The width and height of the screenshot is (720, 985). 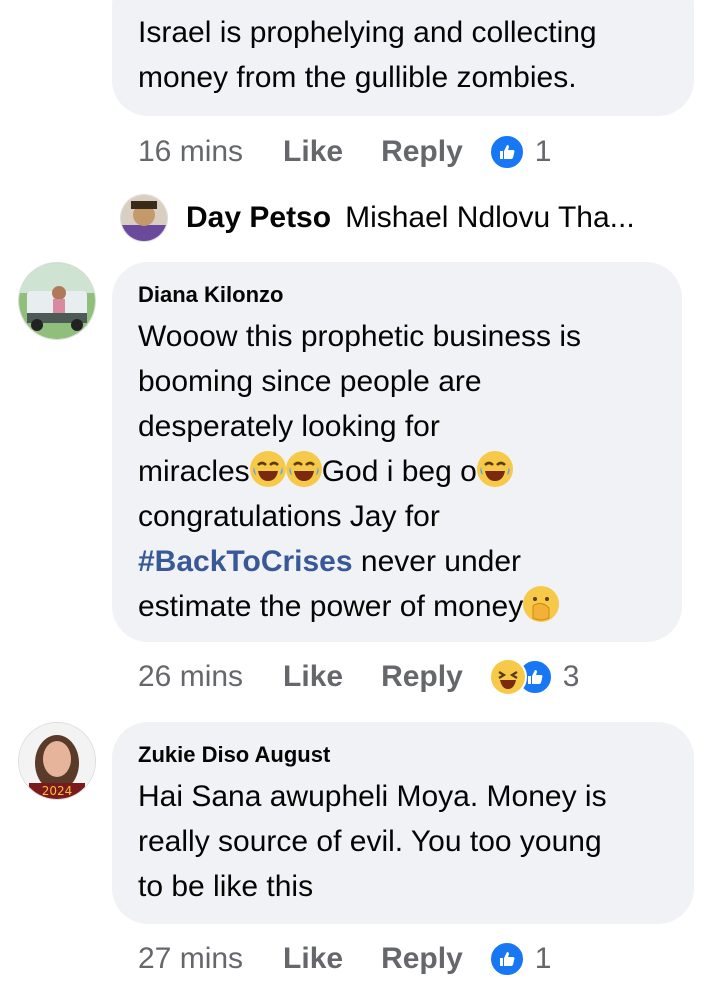 What do you see at coordinates (541, 604) in the screenshot?
I see `hand-over-mouth-emoji-icon` at bounding box center [541, 604].